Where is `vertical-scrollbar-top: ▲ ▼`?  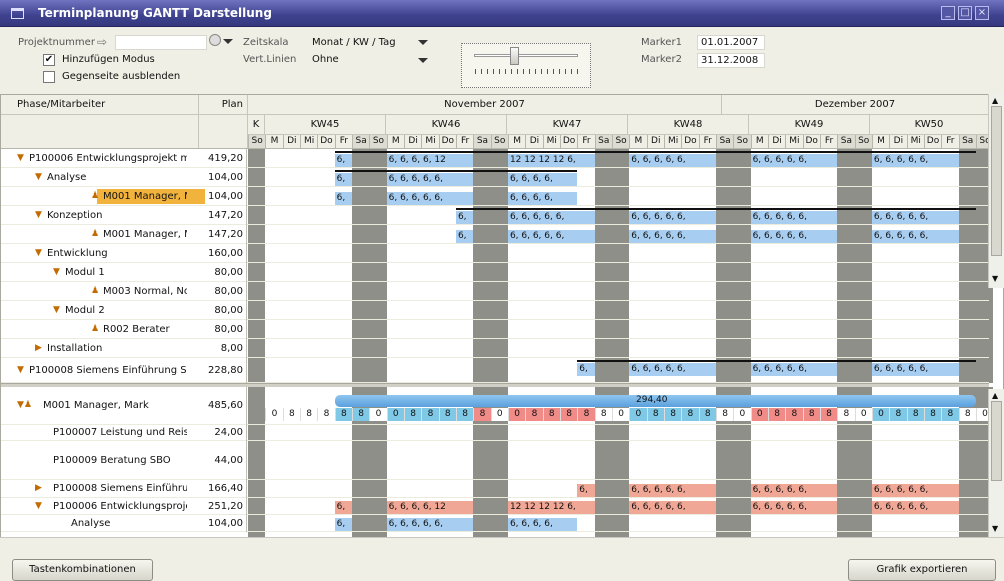 vertical-scrollbar-top: ▲ ▼ is located at coordinates (996, 191).